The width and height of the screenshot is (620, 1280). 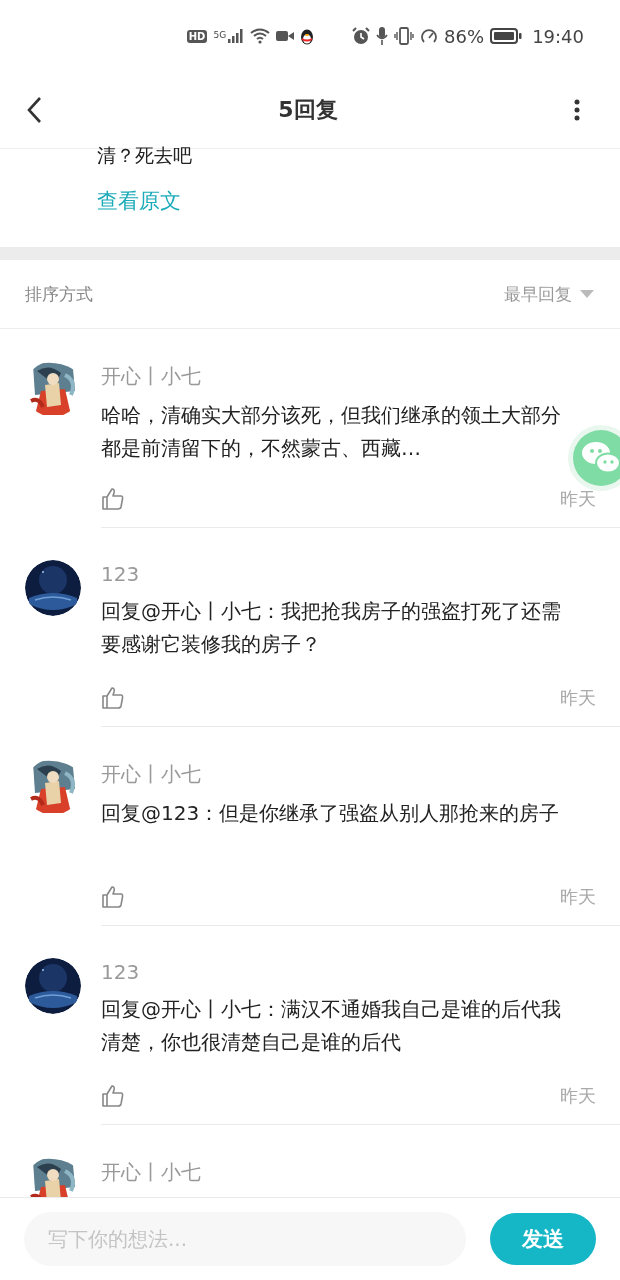 I want to click on more-icon, so click(x=577, y=110).